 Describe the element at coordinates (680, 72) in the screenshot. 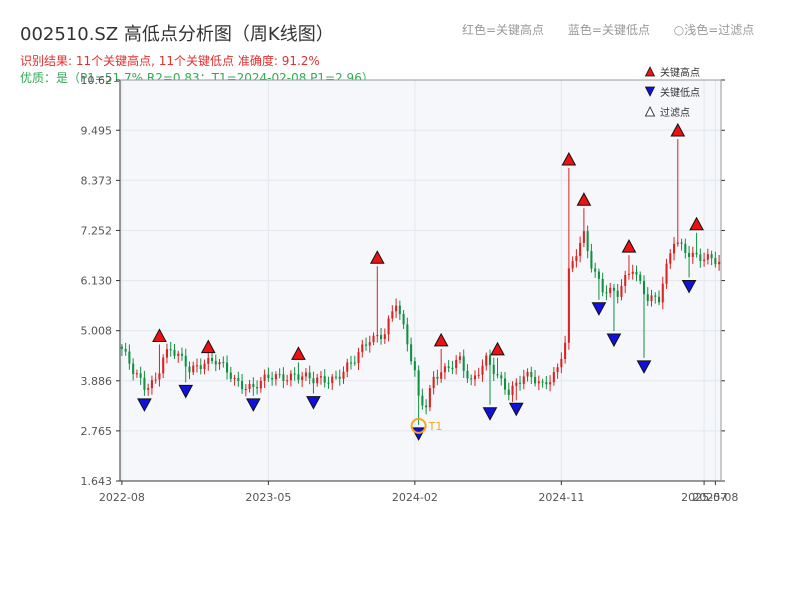

I see `legend-high-text: 关键高点` at that location.